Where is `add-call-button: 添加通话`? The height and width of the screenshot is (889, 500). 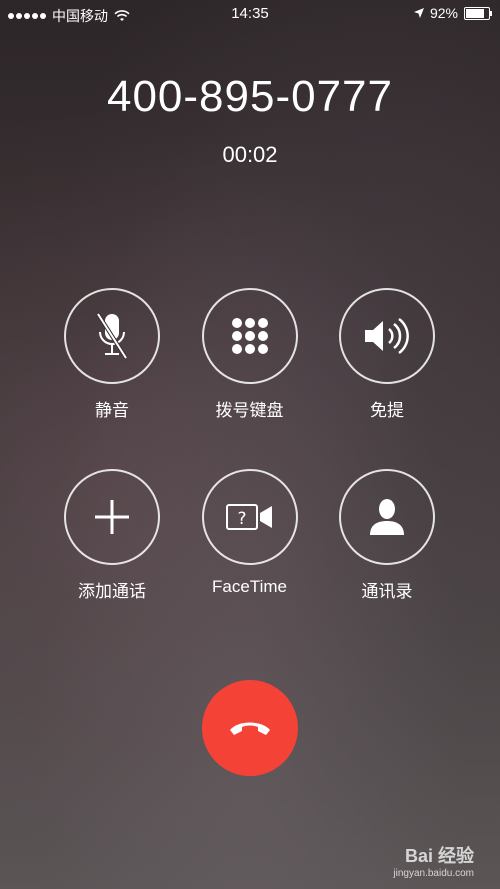 add-call-button: 添加通话 is located at coordinates (112, 535).